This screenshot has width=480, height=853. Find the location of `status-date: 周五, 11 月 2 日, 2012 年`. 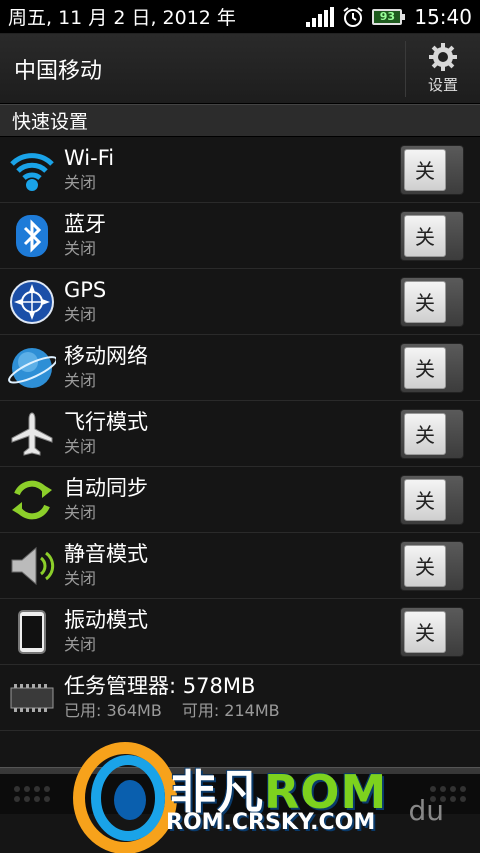

status-date: 周五, 11 月 2 日, 2012 年 is located at coordinates (122, 18).